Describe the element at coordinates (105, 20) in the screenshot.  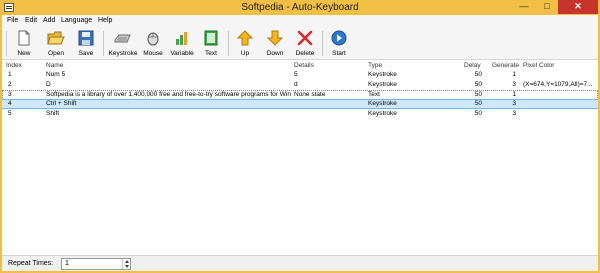
I see `menu-help: Help` at that location.